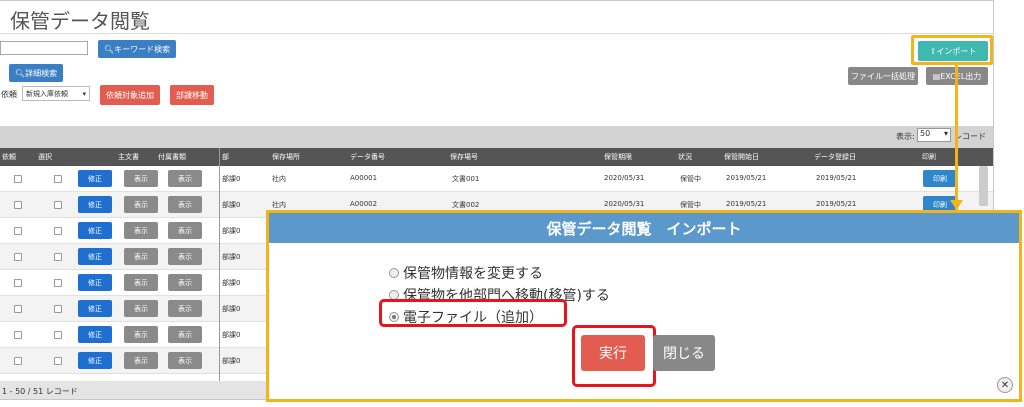 The image size is (1024, 407). Describe the element at coordinates (618, 157) in the screenshot. I see `col-limit: 保管期限` at that location.